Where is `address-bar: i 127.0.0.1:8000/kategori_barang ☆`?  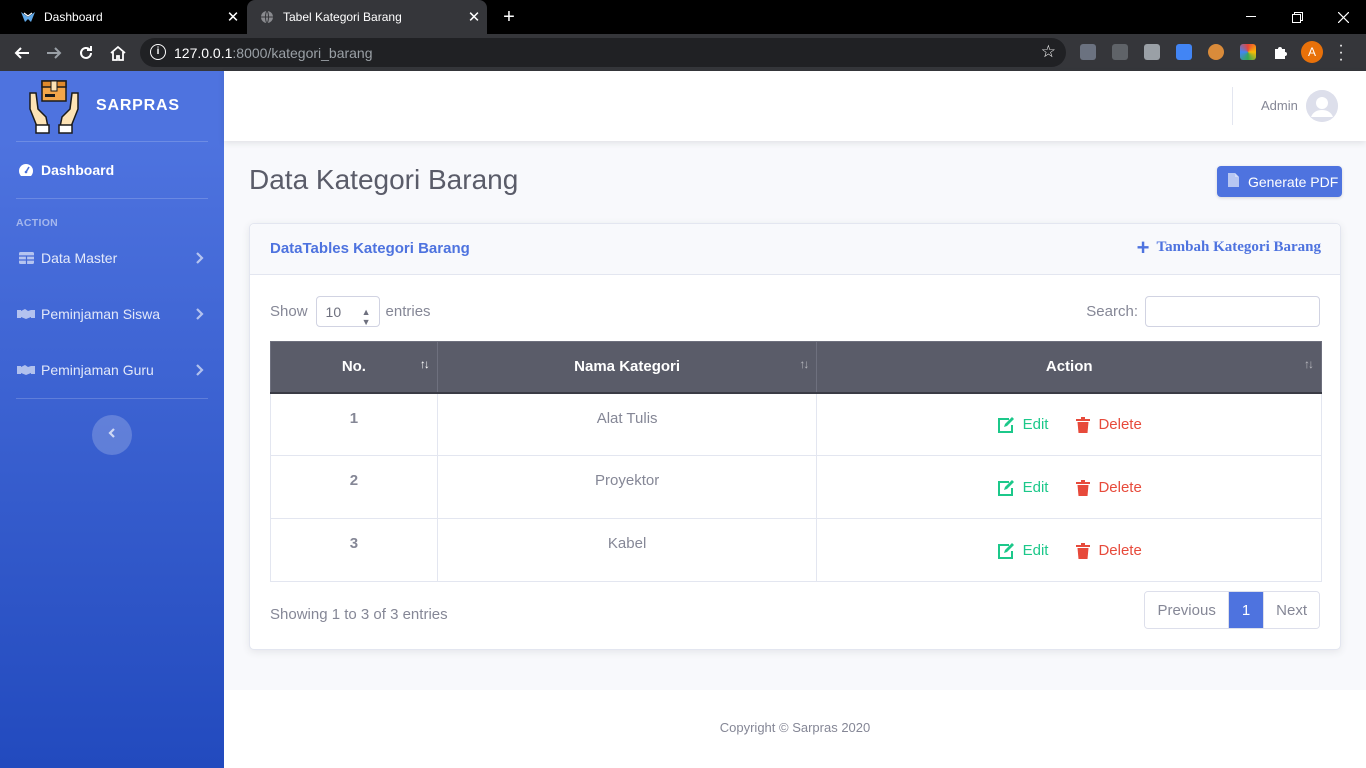 address-bar: i 127.0.0.1:8000/kategori_barang ☆ is located at coordinates (603, 52).